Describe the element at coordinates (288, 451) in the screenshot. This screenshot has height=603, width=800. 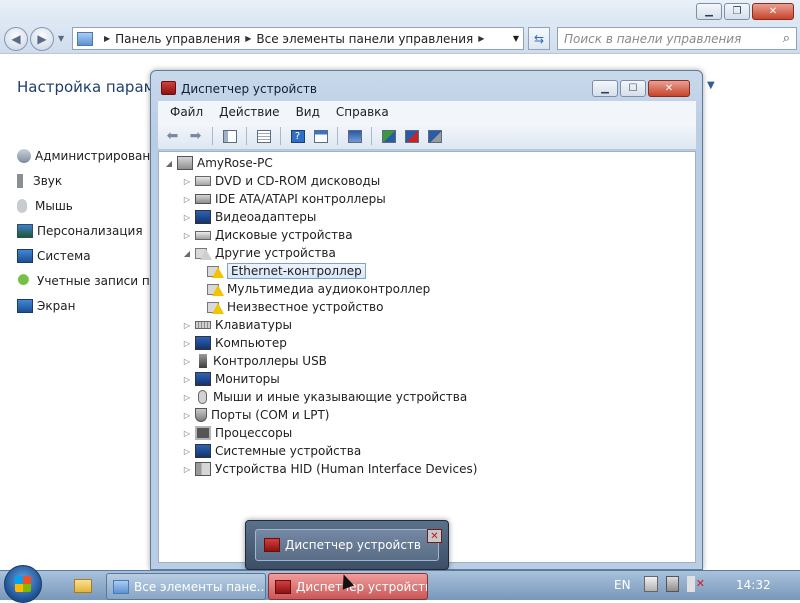
I see `tree-node-label: Системные устройства` at that location.